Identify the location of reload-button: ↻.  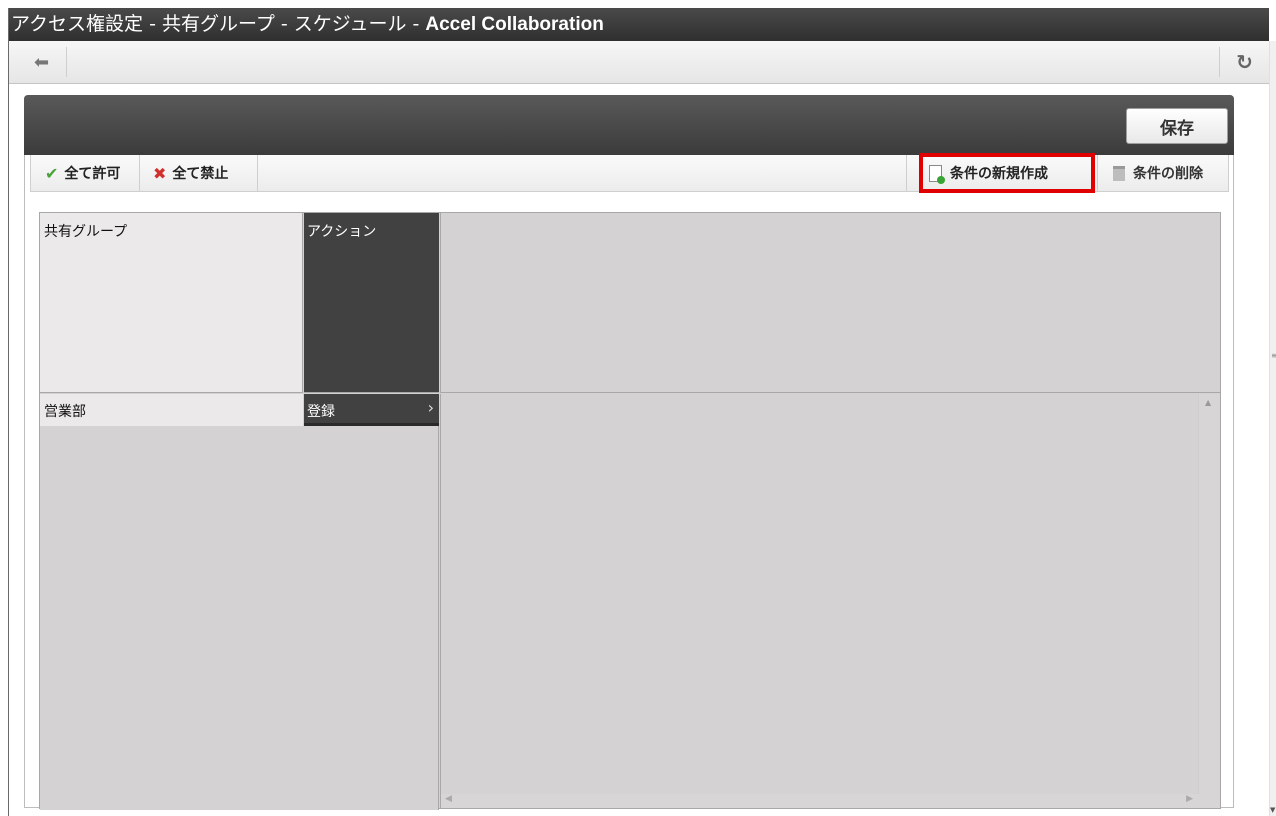
(1244, 62).